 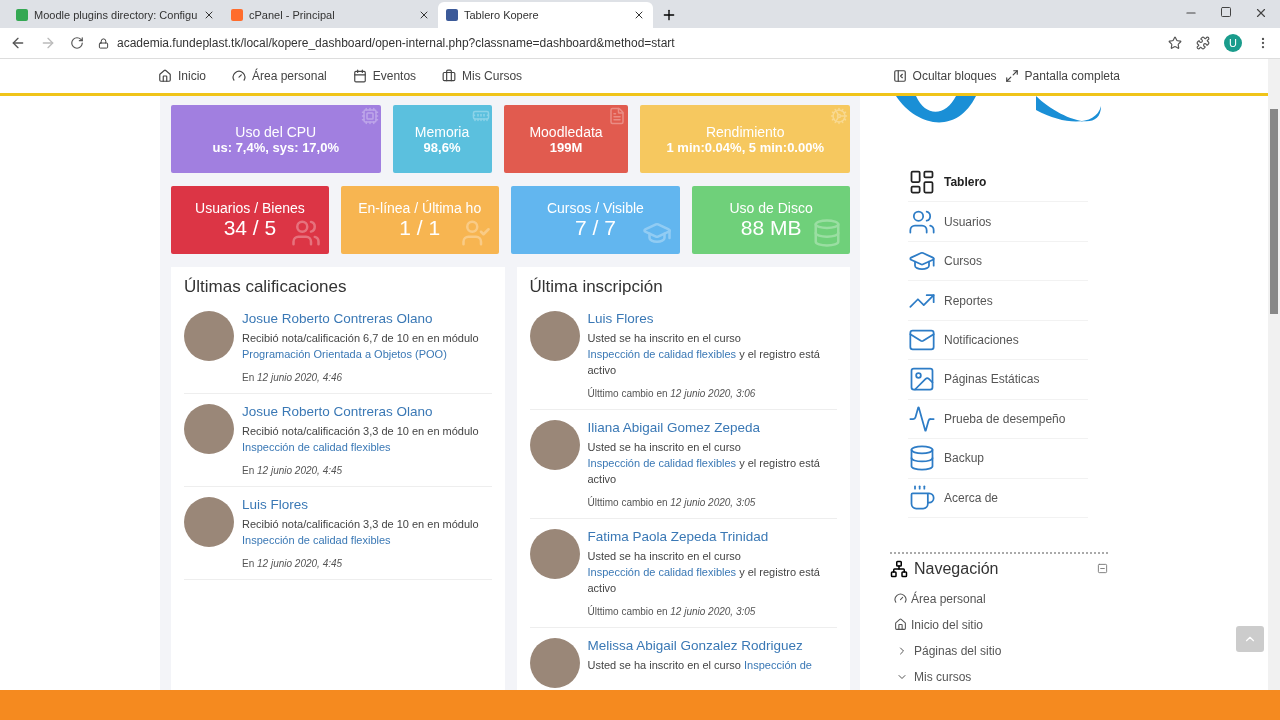 What do you see at coordinates (745, 147) in the screenshot?
I see `tile-value: 1 min:0.04%, 5 min:0.00%` at bounding box center [745, 147].